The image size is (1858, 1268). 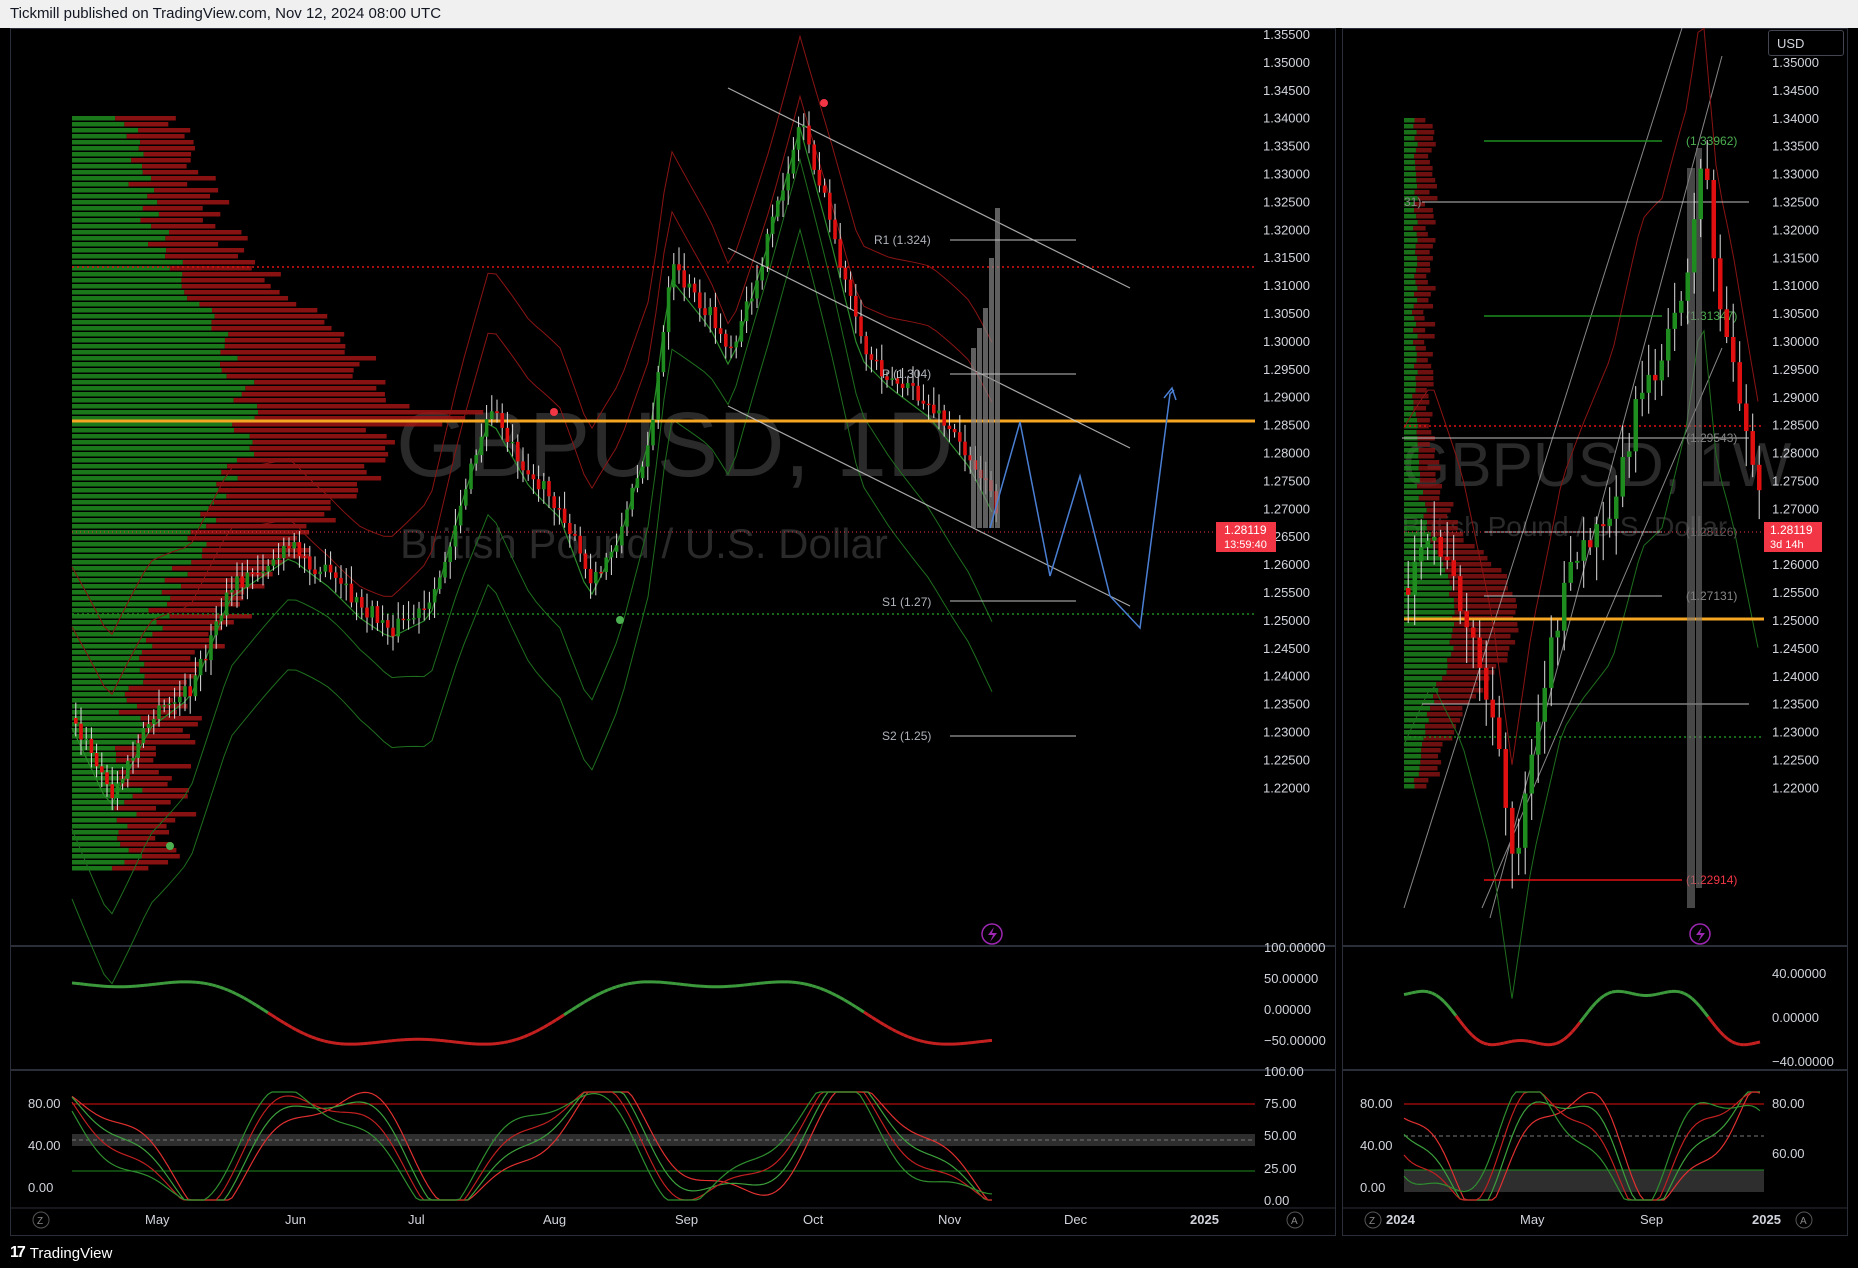 I want to click on oscillator1-axis: 100.00000 50.00000 0.00000 −50.00000, so click(x=1295, y=994).